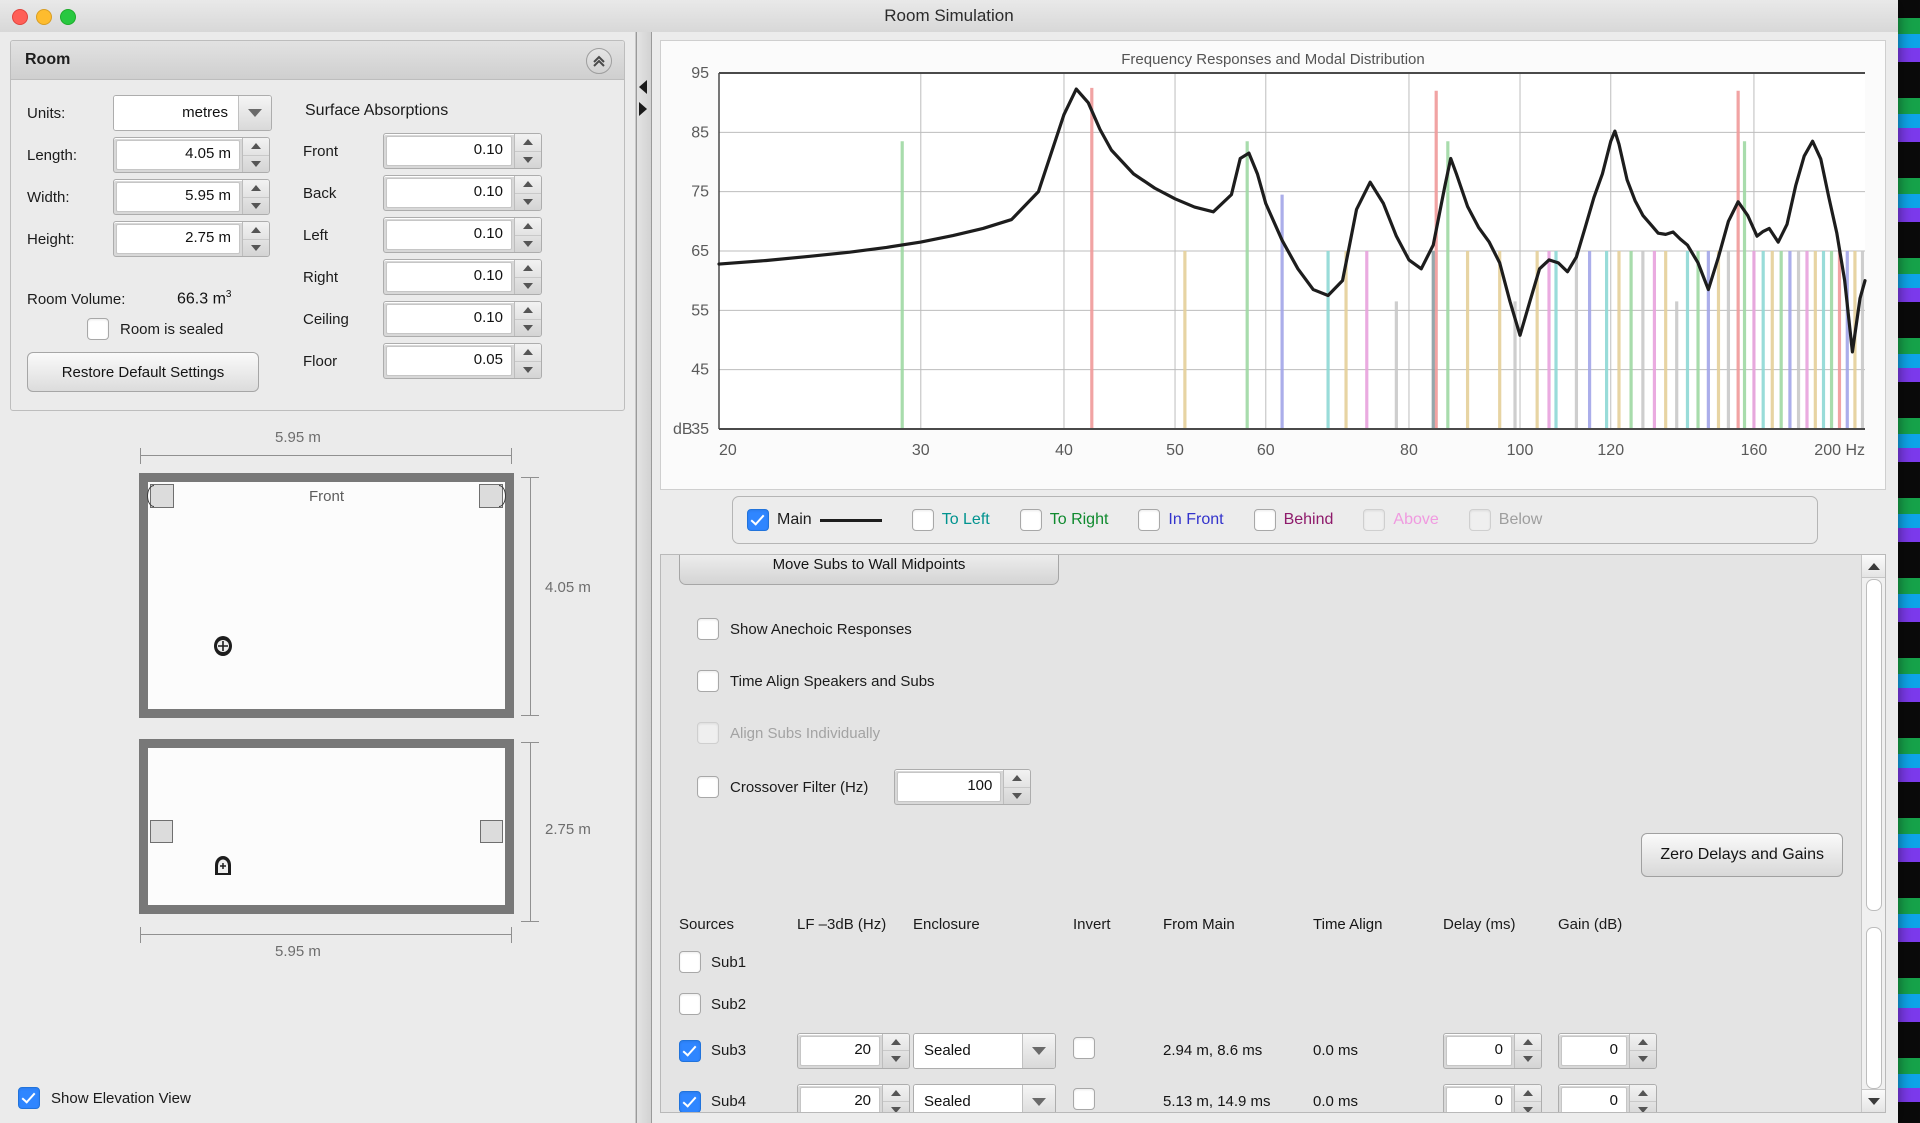  What do you see at coordinates (256, 230) in the screenshot?
I see `height-increment` at bounding box center [256, 230].